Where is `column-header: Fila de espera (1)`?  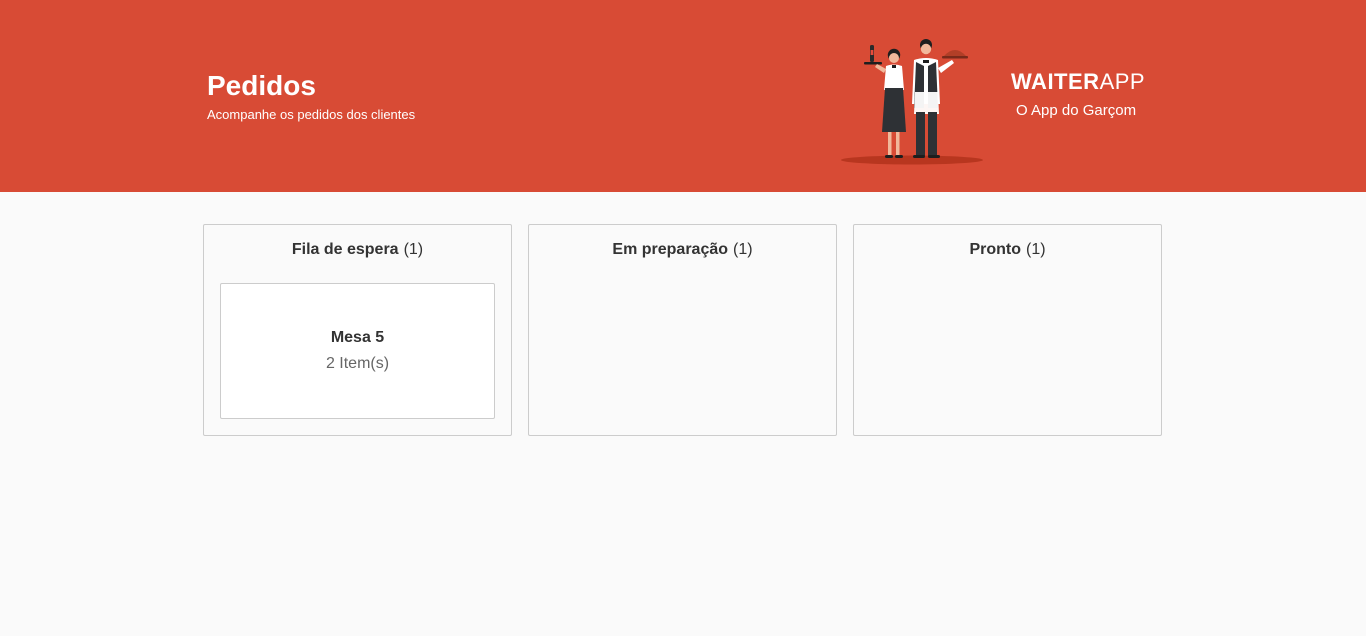
column-header: Fila de espera (1) is located at coordinates (357, 250).